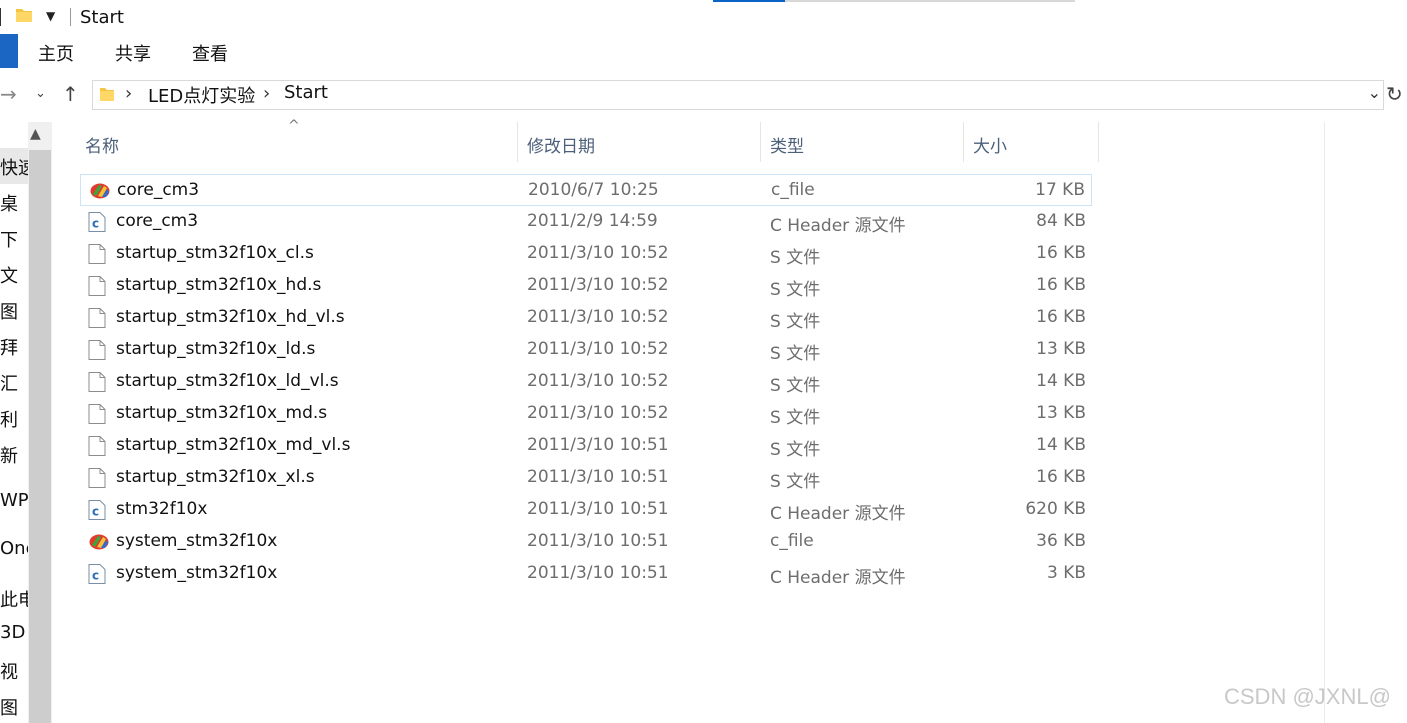 This screenshot has height=723, width=1407. I want to click on nav-item: 汇, so click(14, 383).